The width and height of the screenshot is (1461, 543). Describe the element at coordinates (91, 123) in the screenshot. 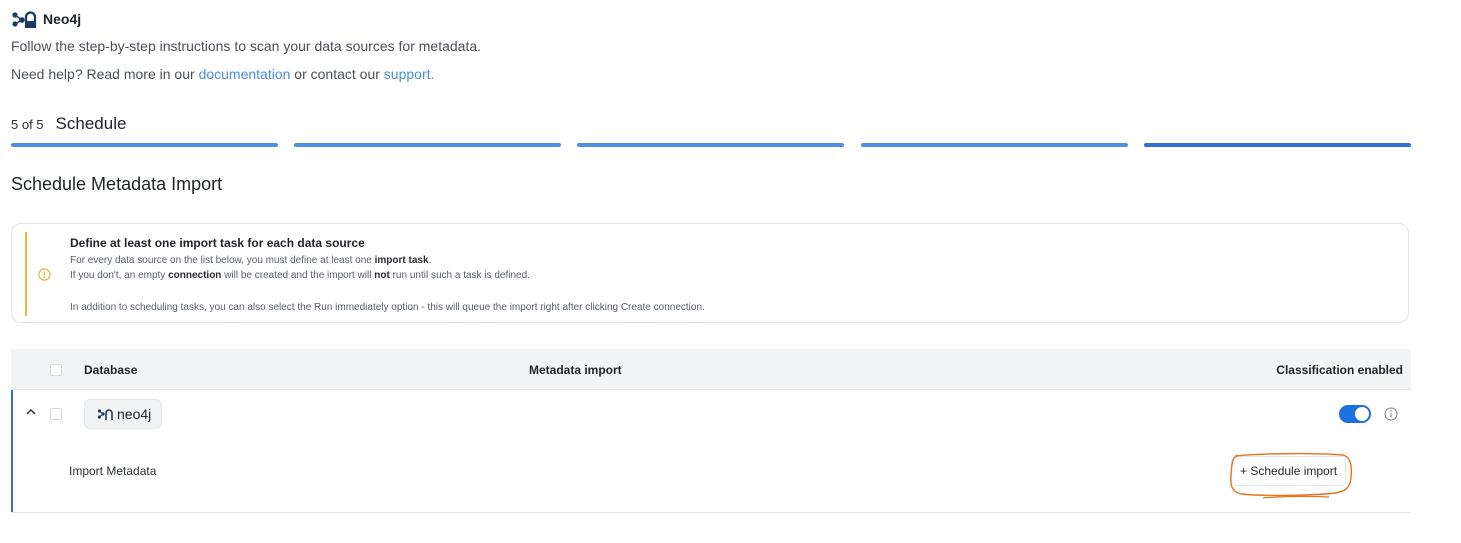

I see `step-title: Schedule` at that location.